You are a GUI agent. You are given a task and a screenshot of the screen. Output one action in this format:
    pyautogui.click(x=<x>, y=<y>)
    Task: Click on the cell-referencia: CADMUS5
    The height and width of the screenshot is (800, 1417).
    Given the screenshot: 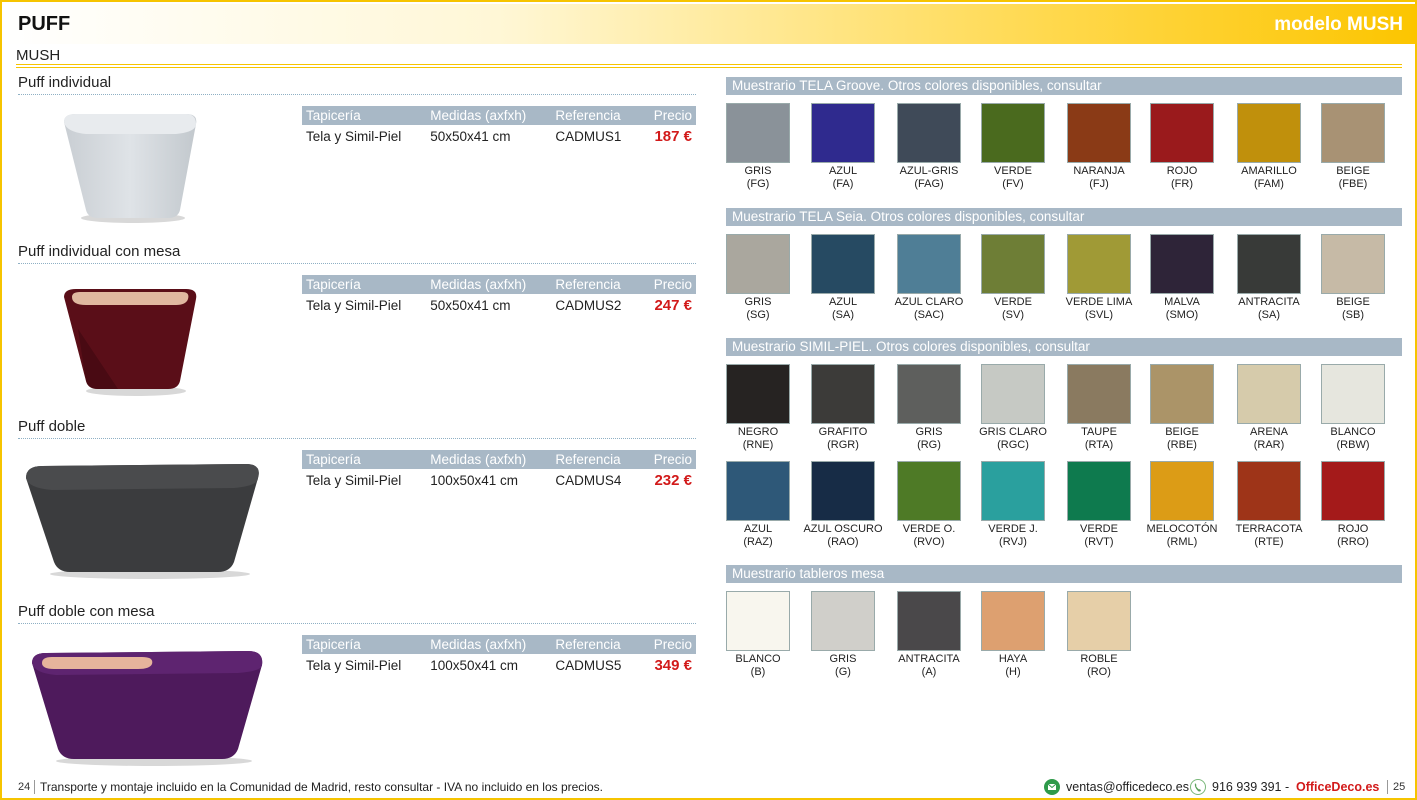 What is the action you would take?
    pyautogui.click(x=588, y=665)
    